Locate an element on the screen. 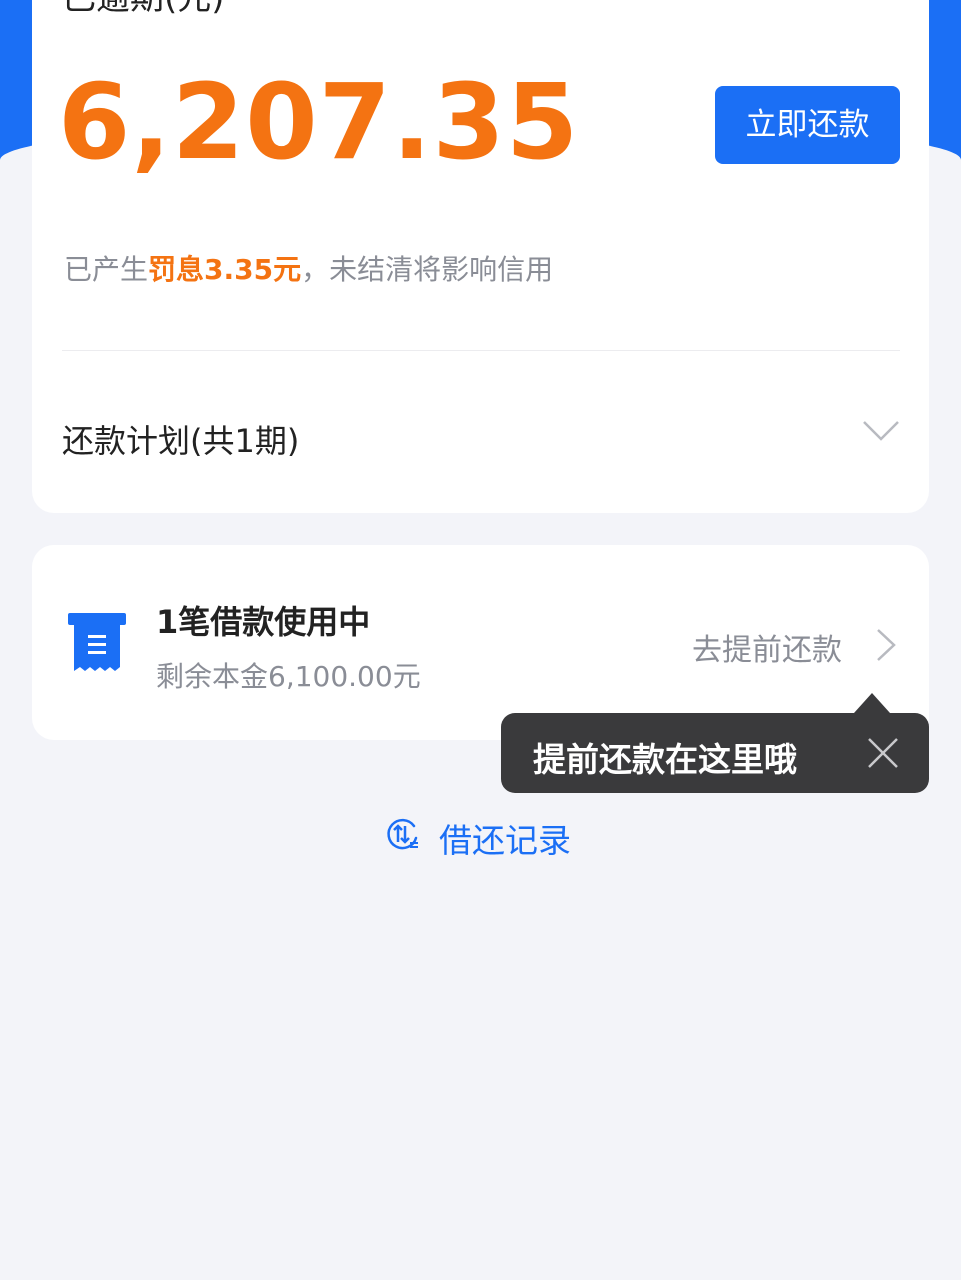 The width and height of the screenshot is (961, 1280). overdue-title: 已逾期(元) is located at coordinates (143, 9).